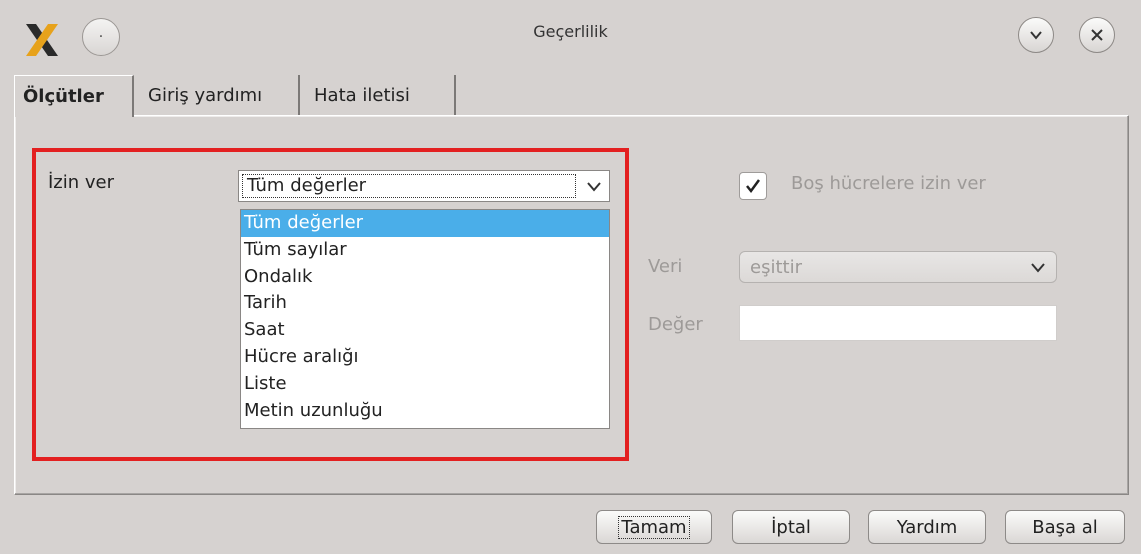 This screenshot has height=554, width=1141. Describe the element at coordinates (425, 303) in the screenshot. I see `list-item: Tarih` at that location.